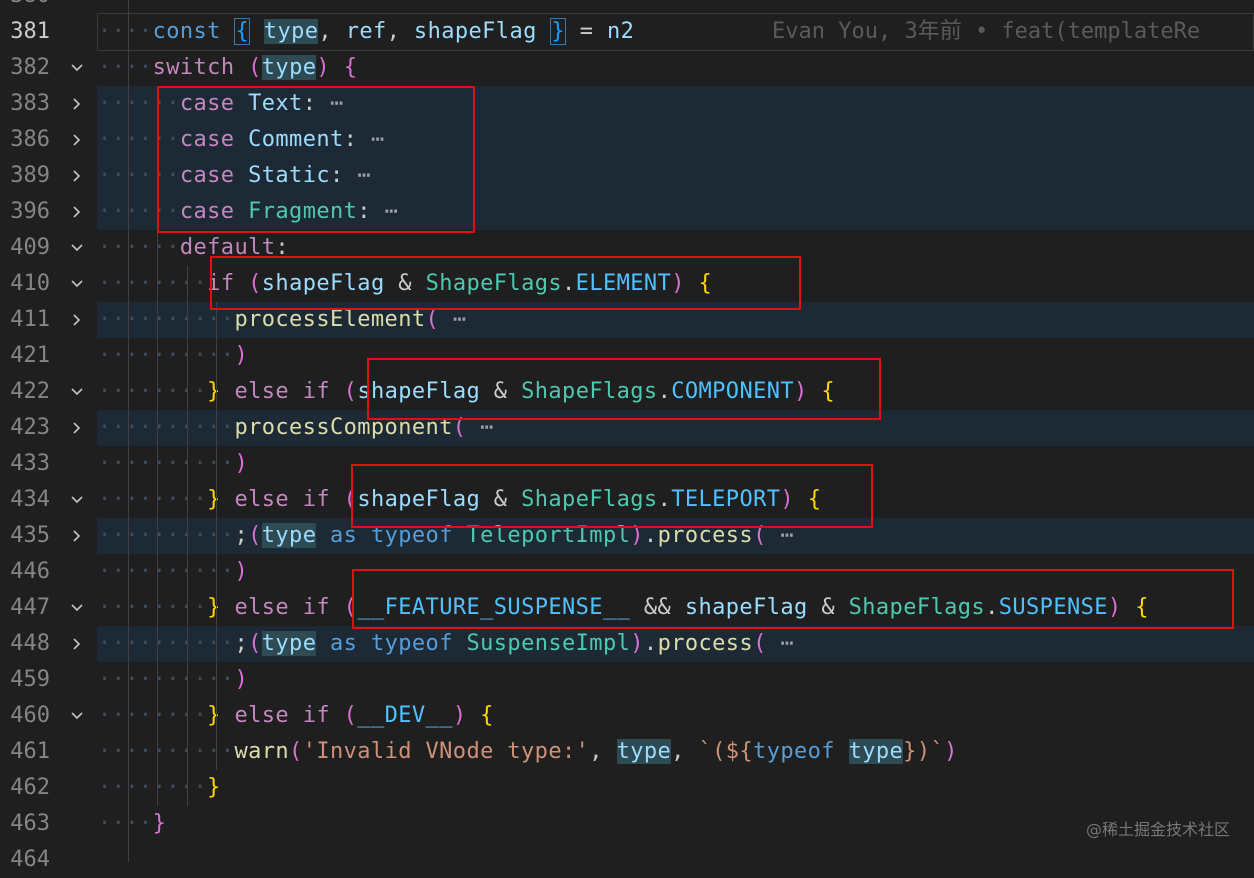  Describe the element at coordinates (221, 104) in the screenshot. I see `code-text: ······case Text: ⋯` at that location.